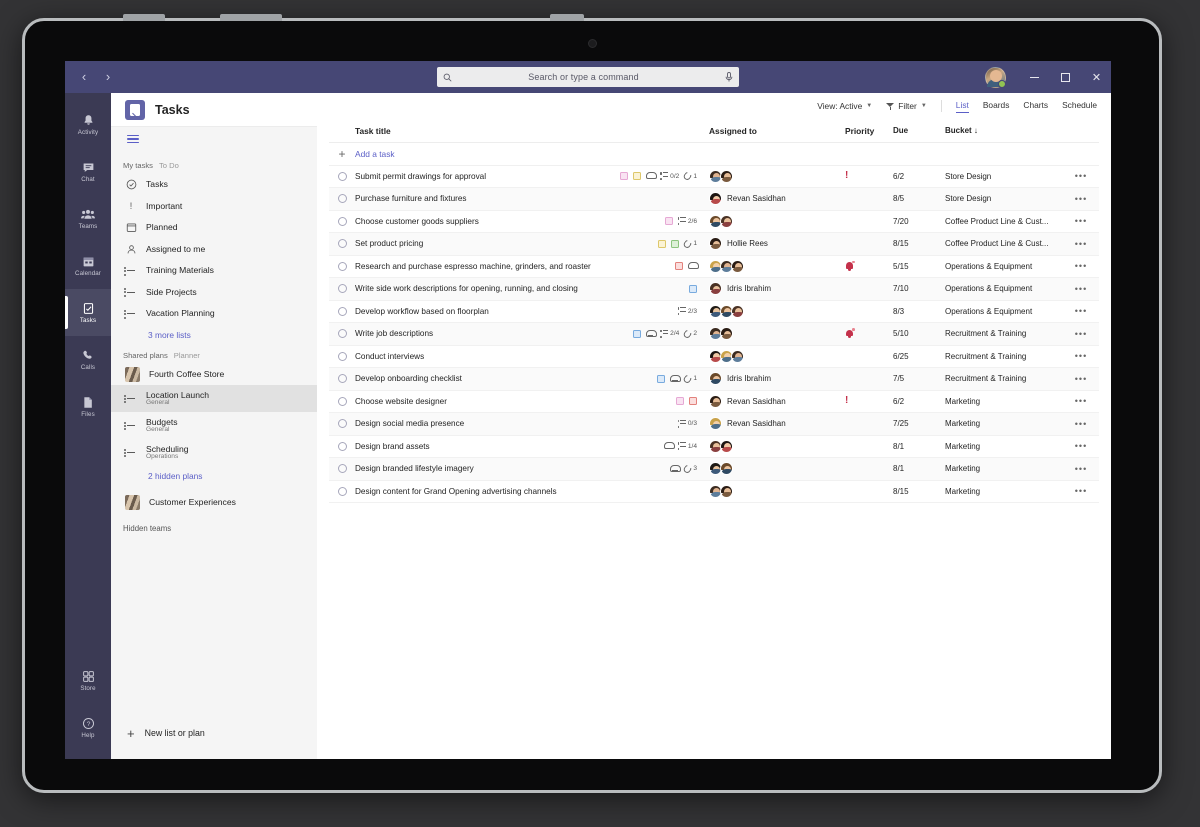 The image size is (1200, 827). Describe the element at coordinates (906, 106) in the screenshot. I see `filter-dropdown: Filter ▼` at that location.